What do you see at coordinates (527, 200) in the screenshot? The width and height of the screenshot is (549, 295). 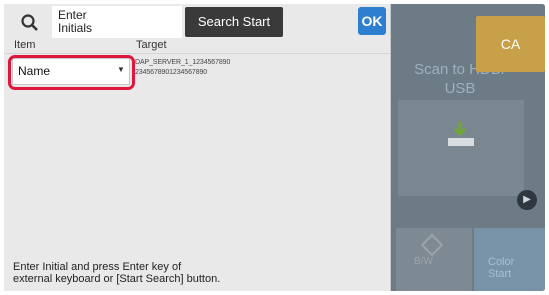 I see `play-icon: ▶` at bounding box center [527, 200].